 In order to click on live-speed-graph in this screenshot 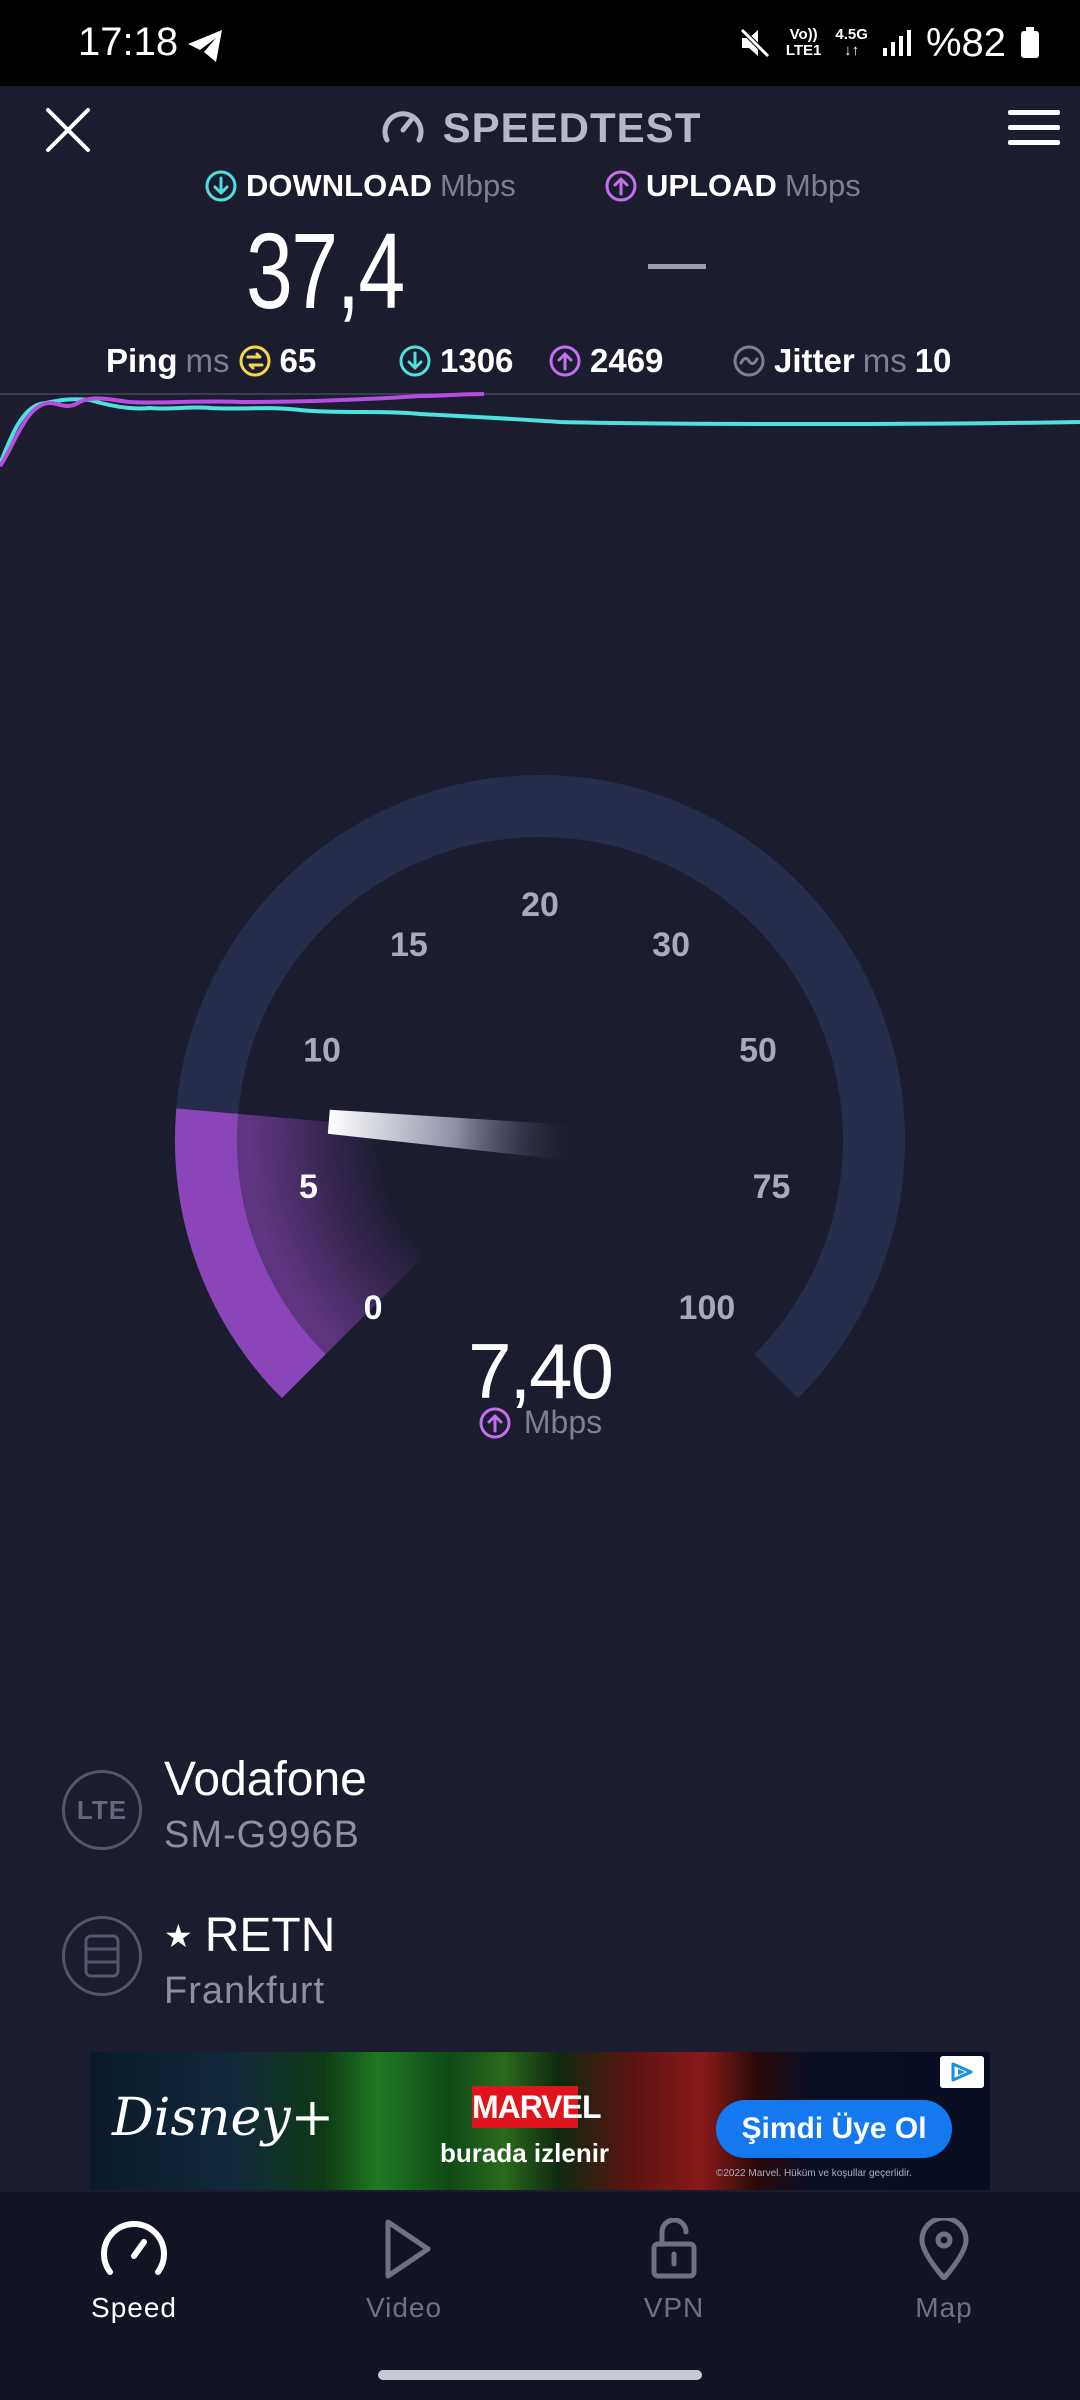, I will do `click(540, 430)`.